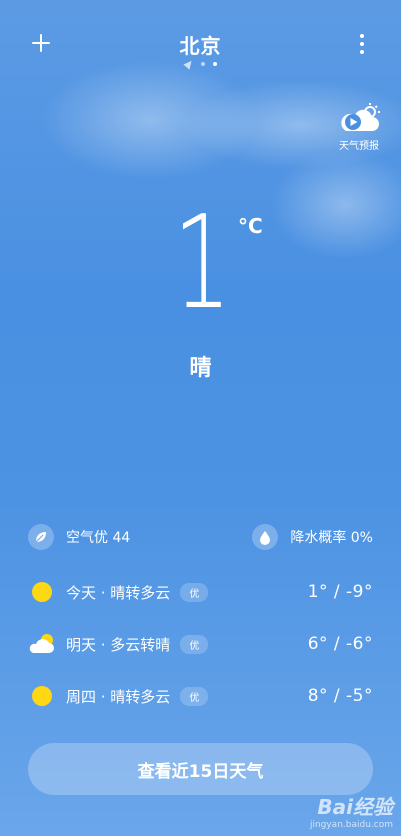  I want to click on precipitation-label: 降水概率 0%, so click(331, 538).